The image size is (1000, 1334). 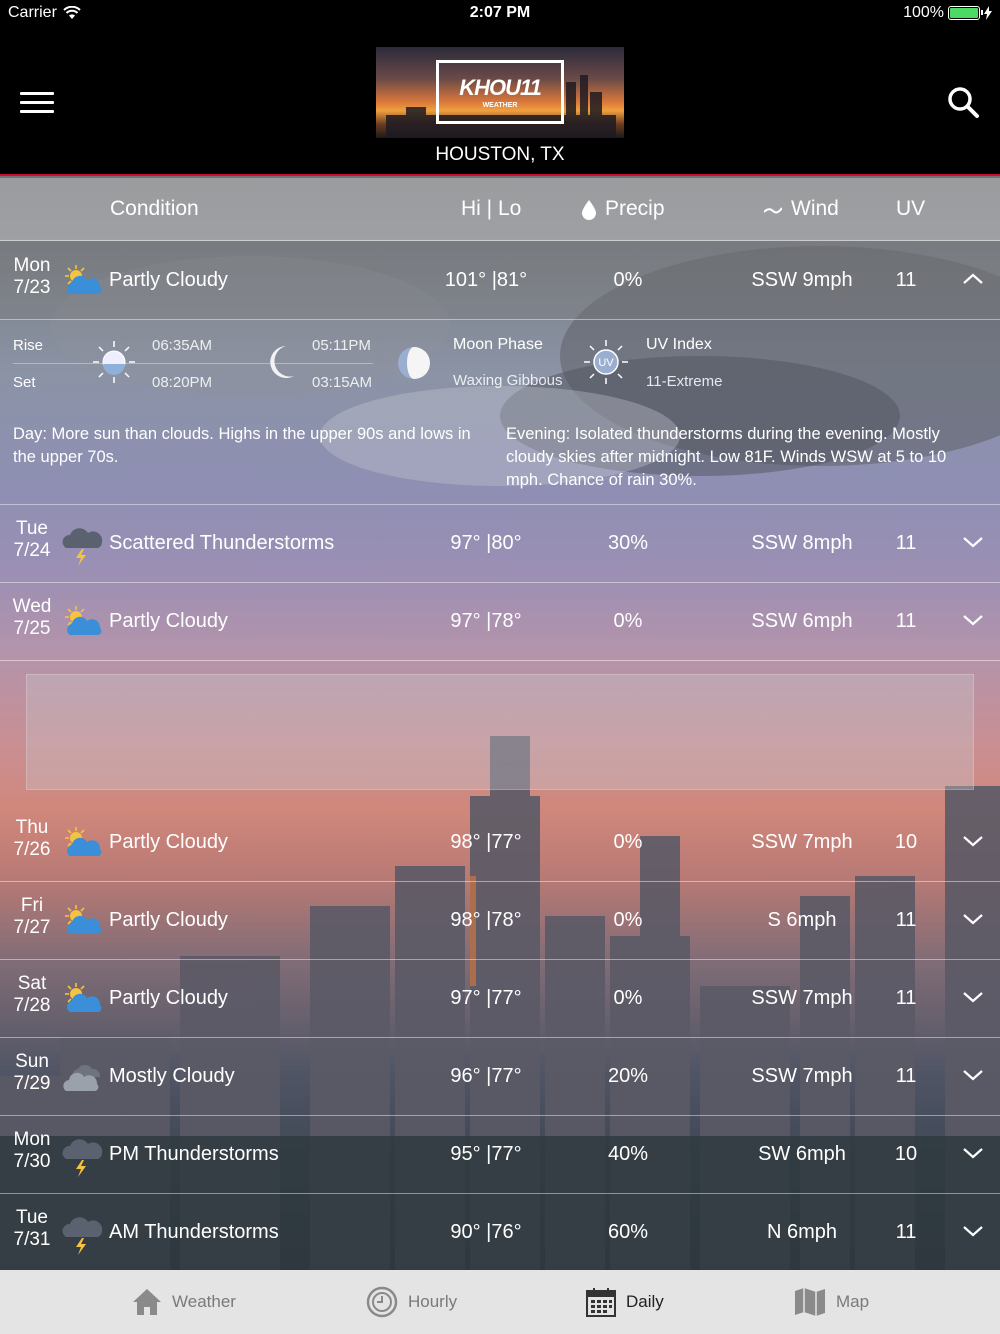 What do you see at coordinates (988, 13) in the screenshot?
I see `charging-icon` at bounding box center [988, 13].